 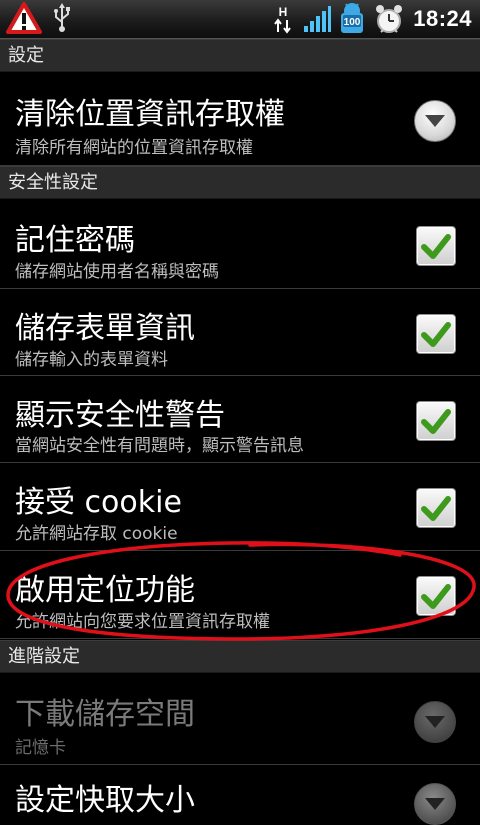 What do you see at coordinates (352, 22) in the screenshot?
I see `svg-text: 100` at bounding box center [352, 22].